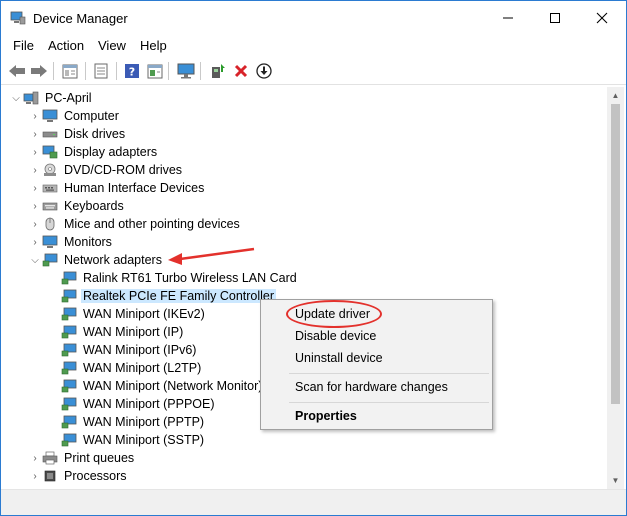 The width and height of the screenshot is (627, 516). I want to click on back-button, so click(17, 71).